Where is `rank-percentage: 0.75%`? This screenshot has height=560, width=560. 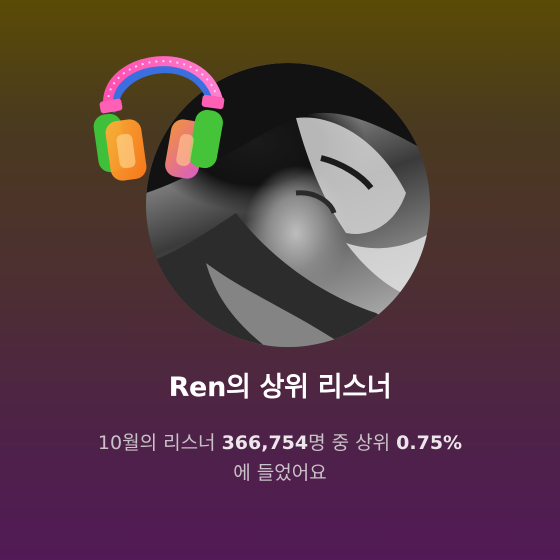 rank-percentage: 0.75% is located at coordinates (429, 443).